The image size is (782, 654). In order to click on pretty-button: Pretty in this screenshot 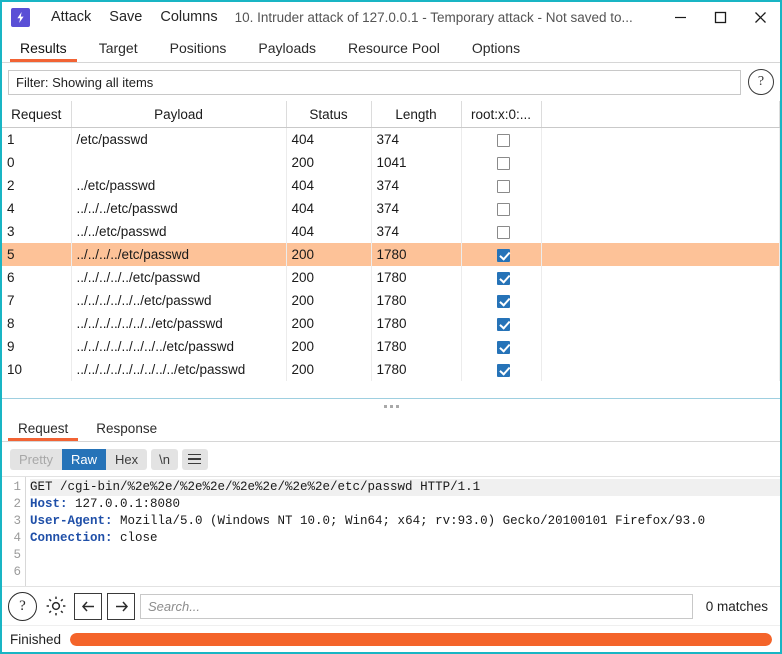, I will do `click(36, 459)`.